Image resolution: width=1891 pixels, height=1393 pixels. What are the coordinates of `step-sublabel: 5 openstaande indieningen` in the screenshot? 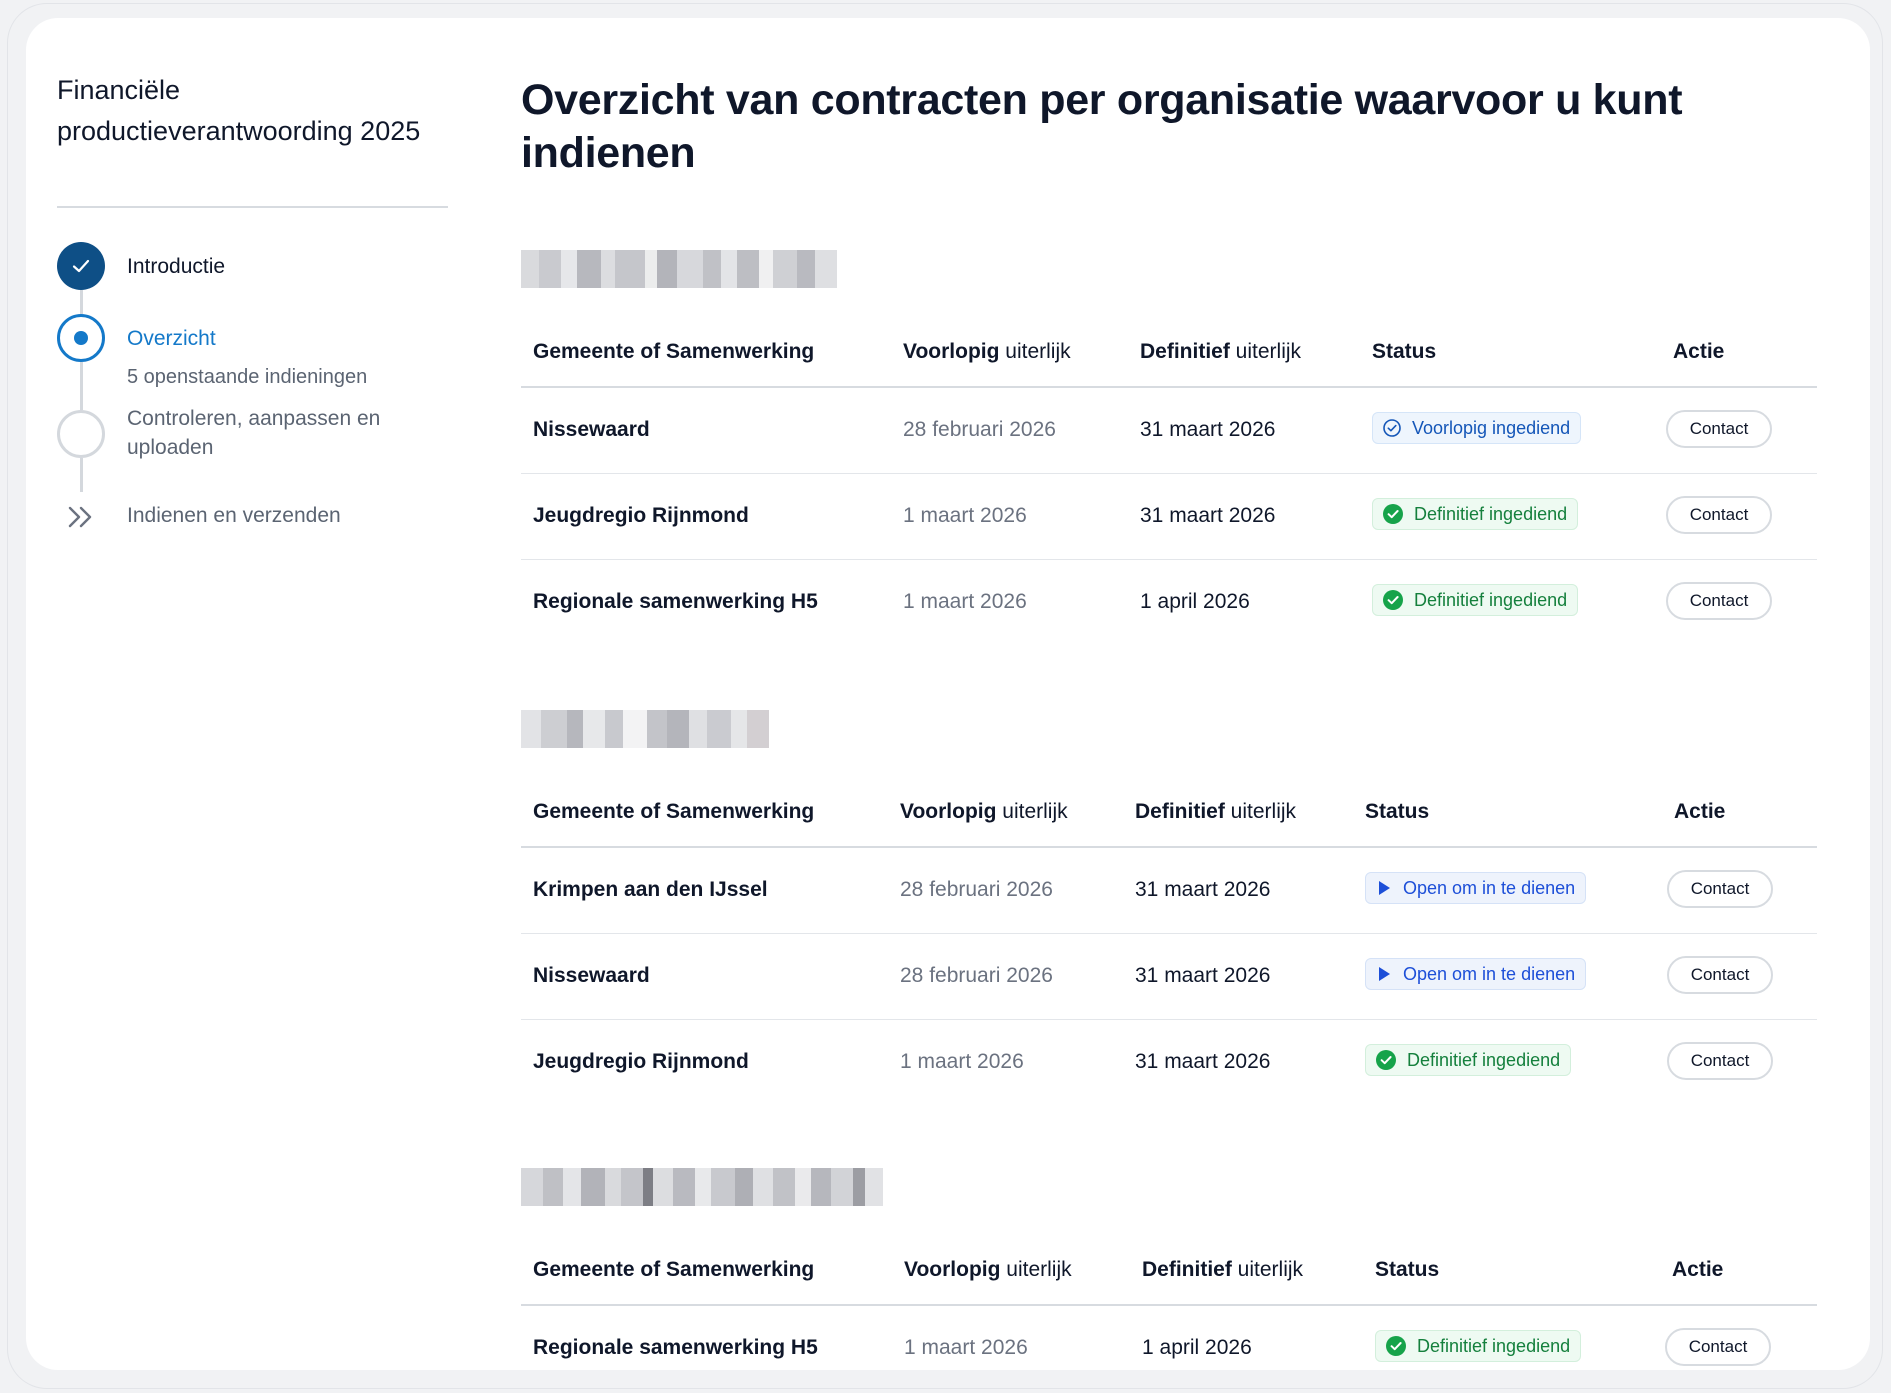 It's located at (247, 377).